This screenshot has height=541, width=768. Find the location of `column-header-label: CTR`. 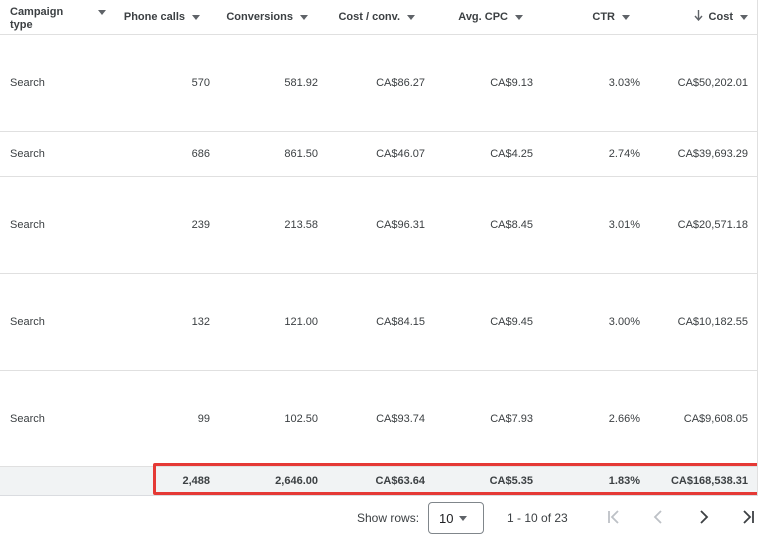

column-header-label: CTR is located at coordinates (603, 17).